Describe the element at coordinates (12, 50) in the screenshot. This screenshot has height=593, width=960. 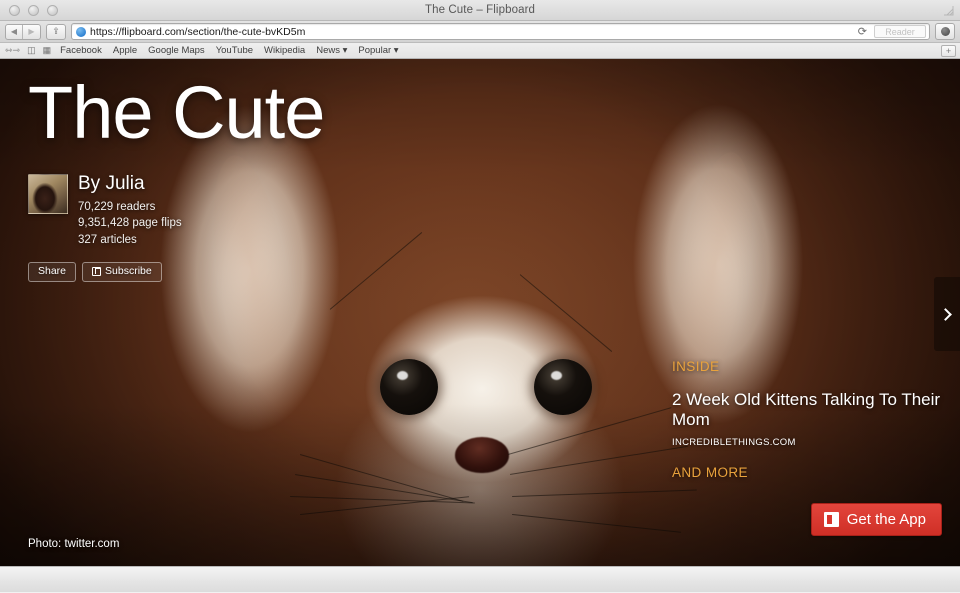
I see `sidebar-icon: ⇿⇾` at that location.